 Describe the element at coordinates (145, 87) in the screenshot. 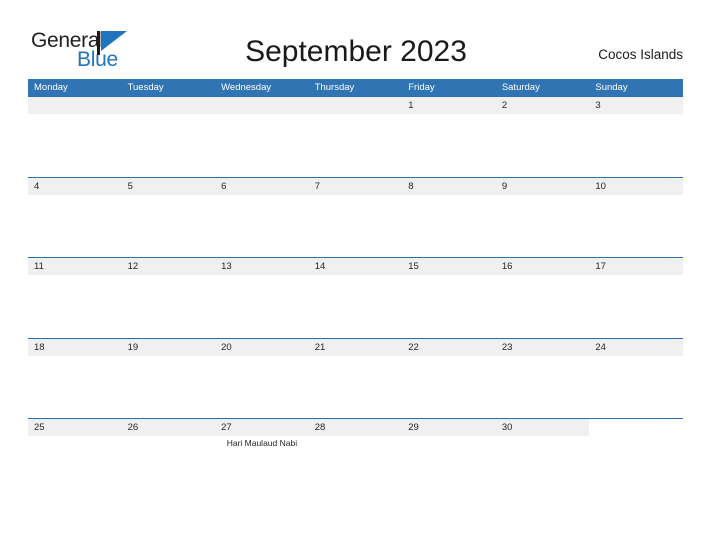

I see `weekday-header-tuesday: Tuesday` at that location.